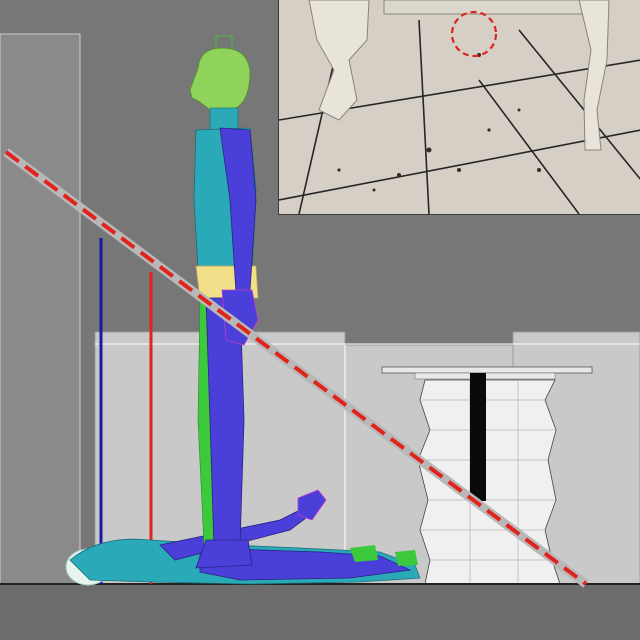 The height and width of the screenshot is (640, 640). What do you see at coordinates (320, 612) in the screenshot?
I see `floor` at bounding box center [320, 612].